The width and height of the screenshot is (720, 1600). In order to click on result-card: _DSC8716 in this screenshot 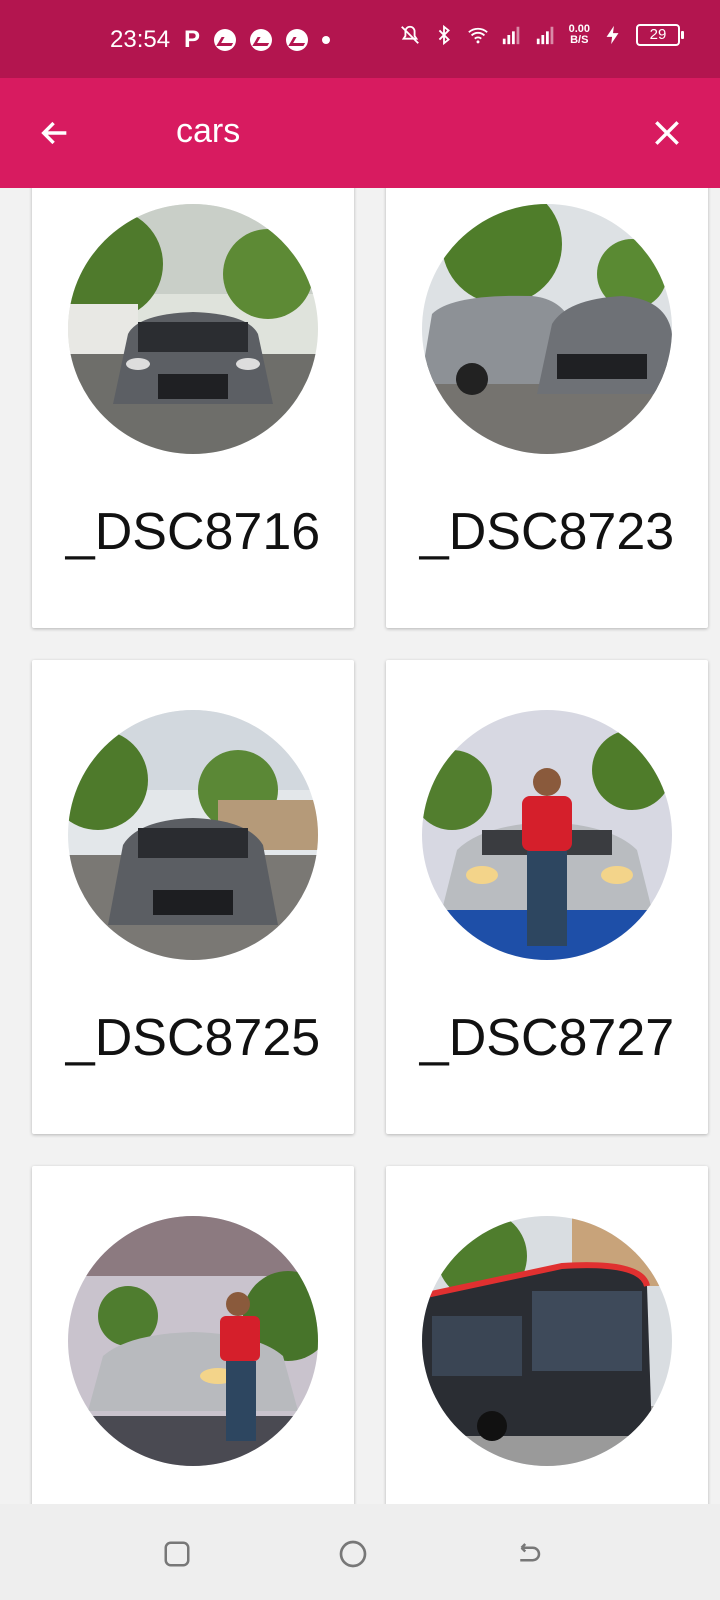, I will do `click(193, 408)`.